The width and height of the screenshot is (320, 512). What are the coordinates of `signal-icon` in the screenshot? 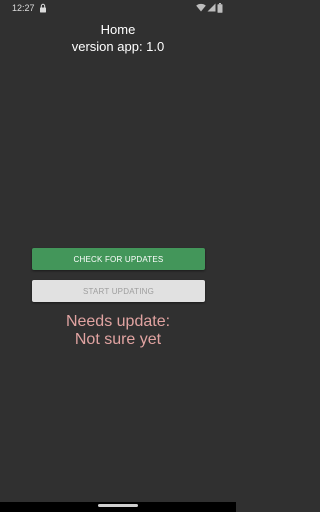 It's located at (211, 7).